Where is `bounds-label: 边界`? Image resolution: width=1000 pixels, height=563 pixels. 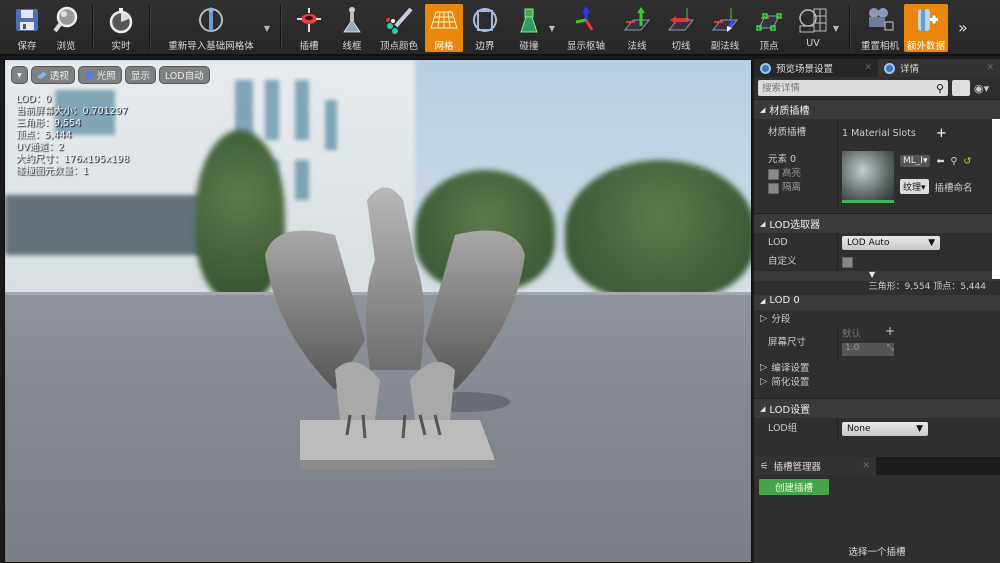
bounds-label: 边界 is located at coordinates (485, 46).